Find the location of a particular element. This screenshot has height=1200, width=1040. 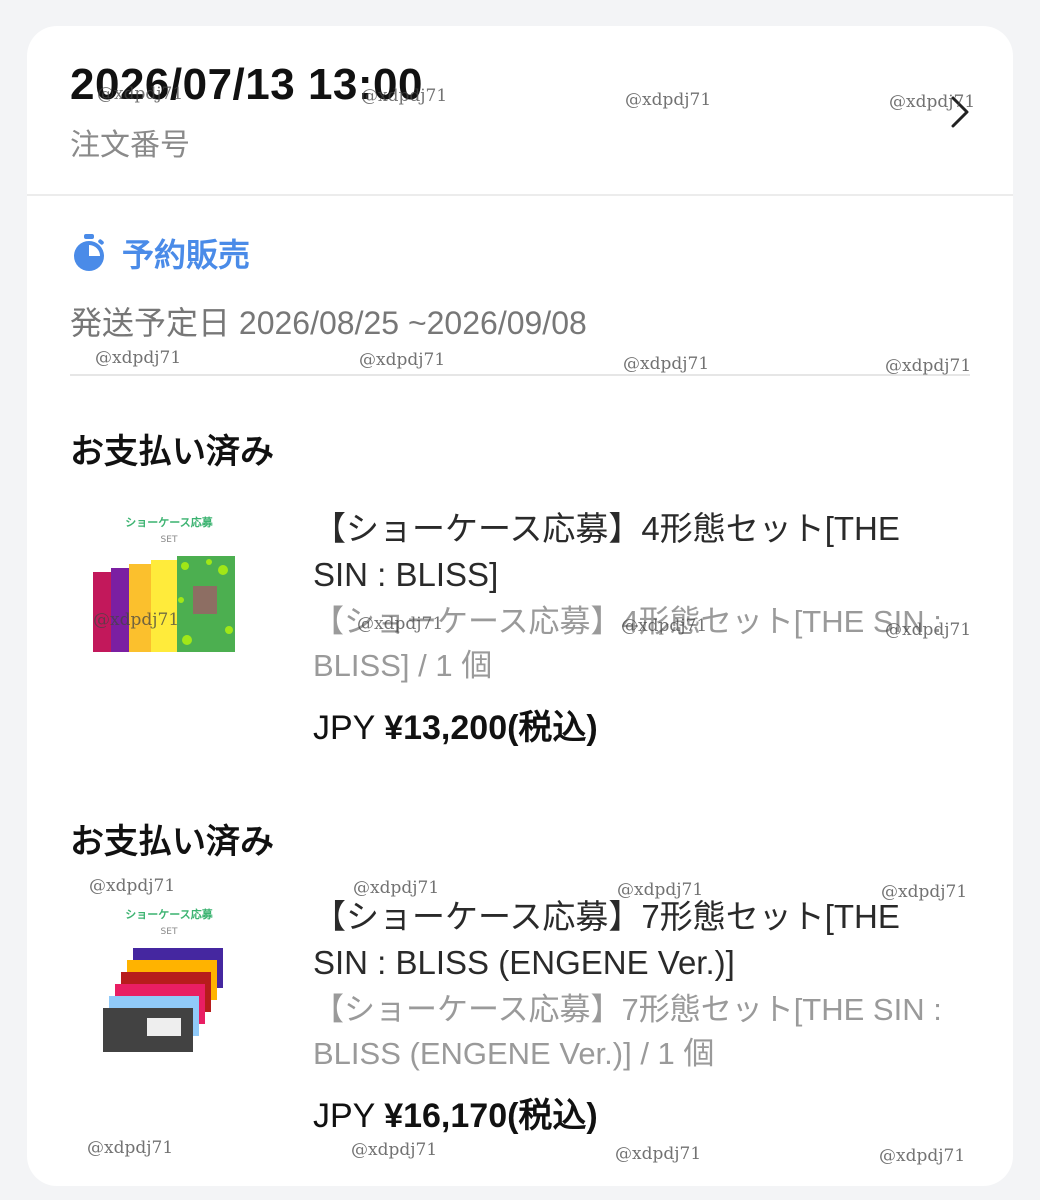

item-title: 【ショーケース応募】4形態セット[THE SIN : BLISS] is located at coordinates (638, 552).